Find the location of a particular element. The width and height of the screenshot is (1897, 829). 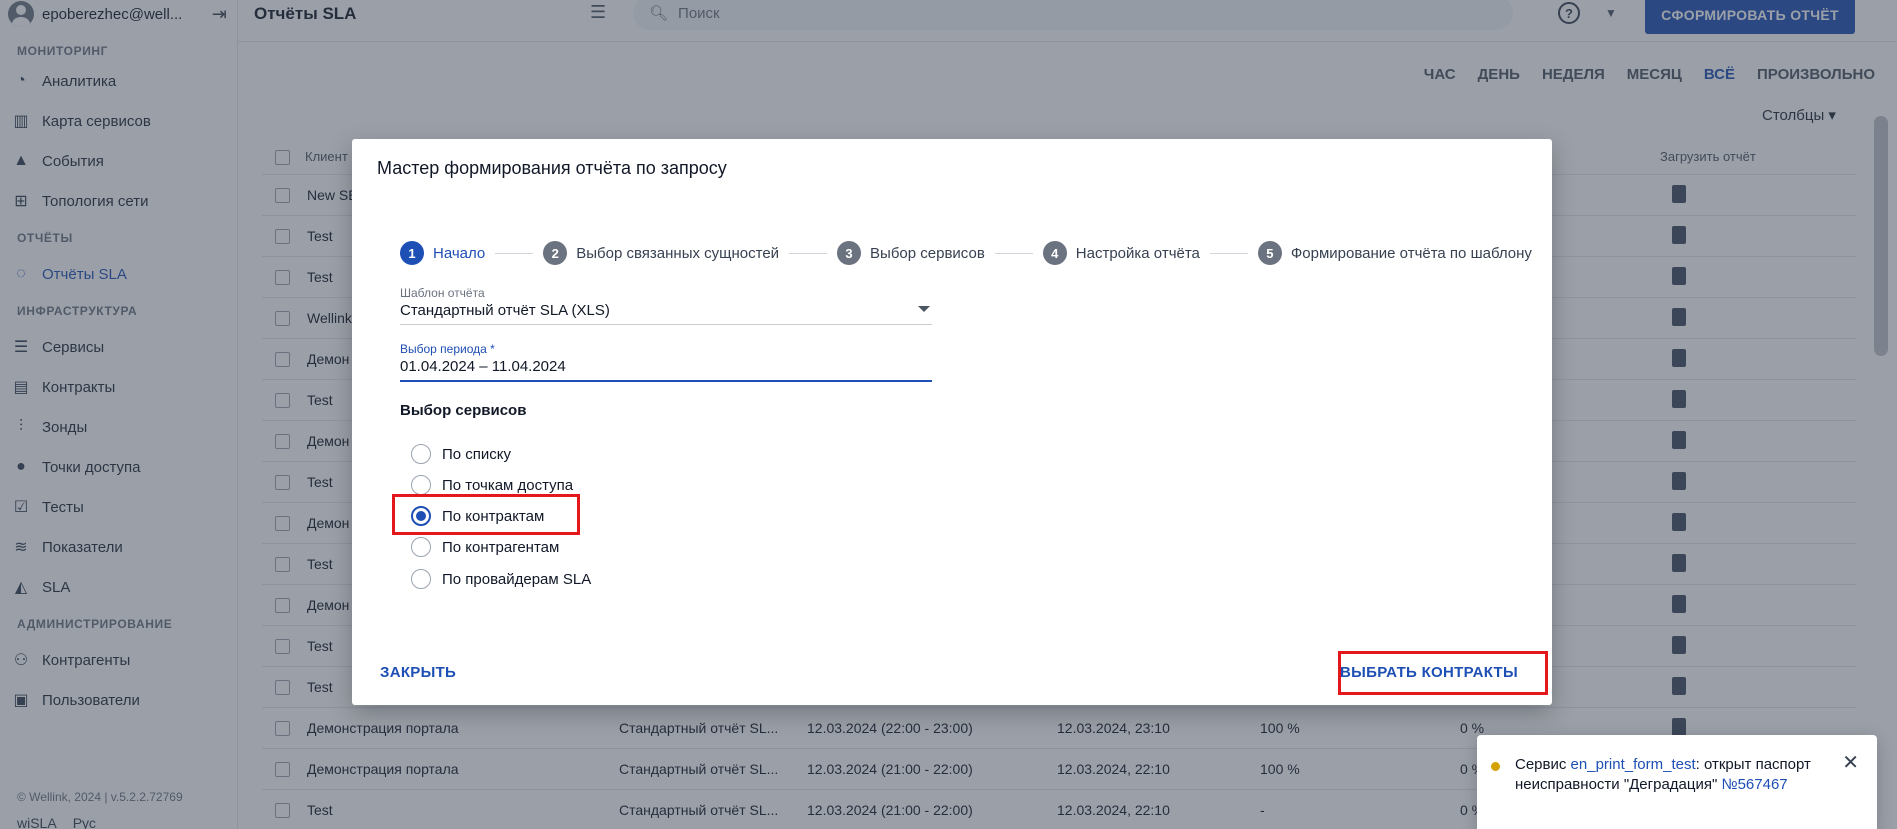

radio-by-access-points: По точкам доступа is located at coordinates (492, 485).